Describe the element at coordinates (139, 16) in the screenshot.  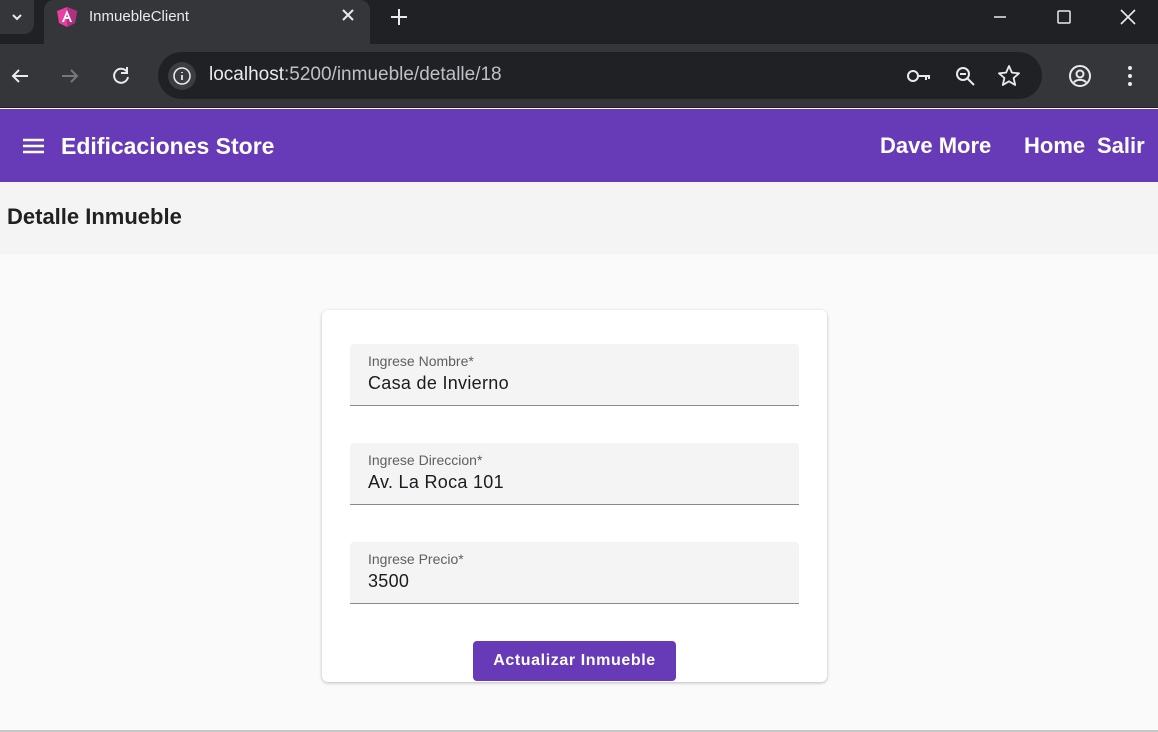
I see `tab-title: InmuebleClient` at that location.